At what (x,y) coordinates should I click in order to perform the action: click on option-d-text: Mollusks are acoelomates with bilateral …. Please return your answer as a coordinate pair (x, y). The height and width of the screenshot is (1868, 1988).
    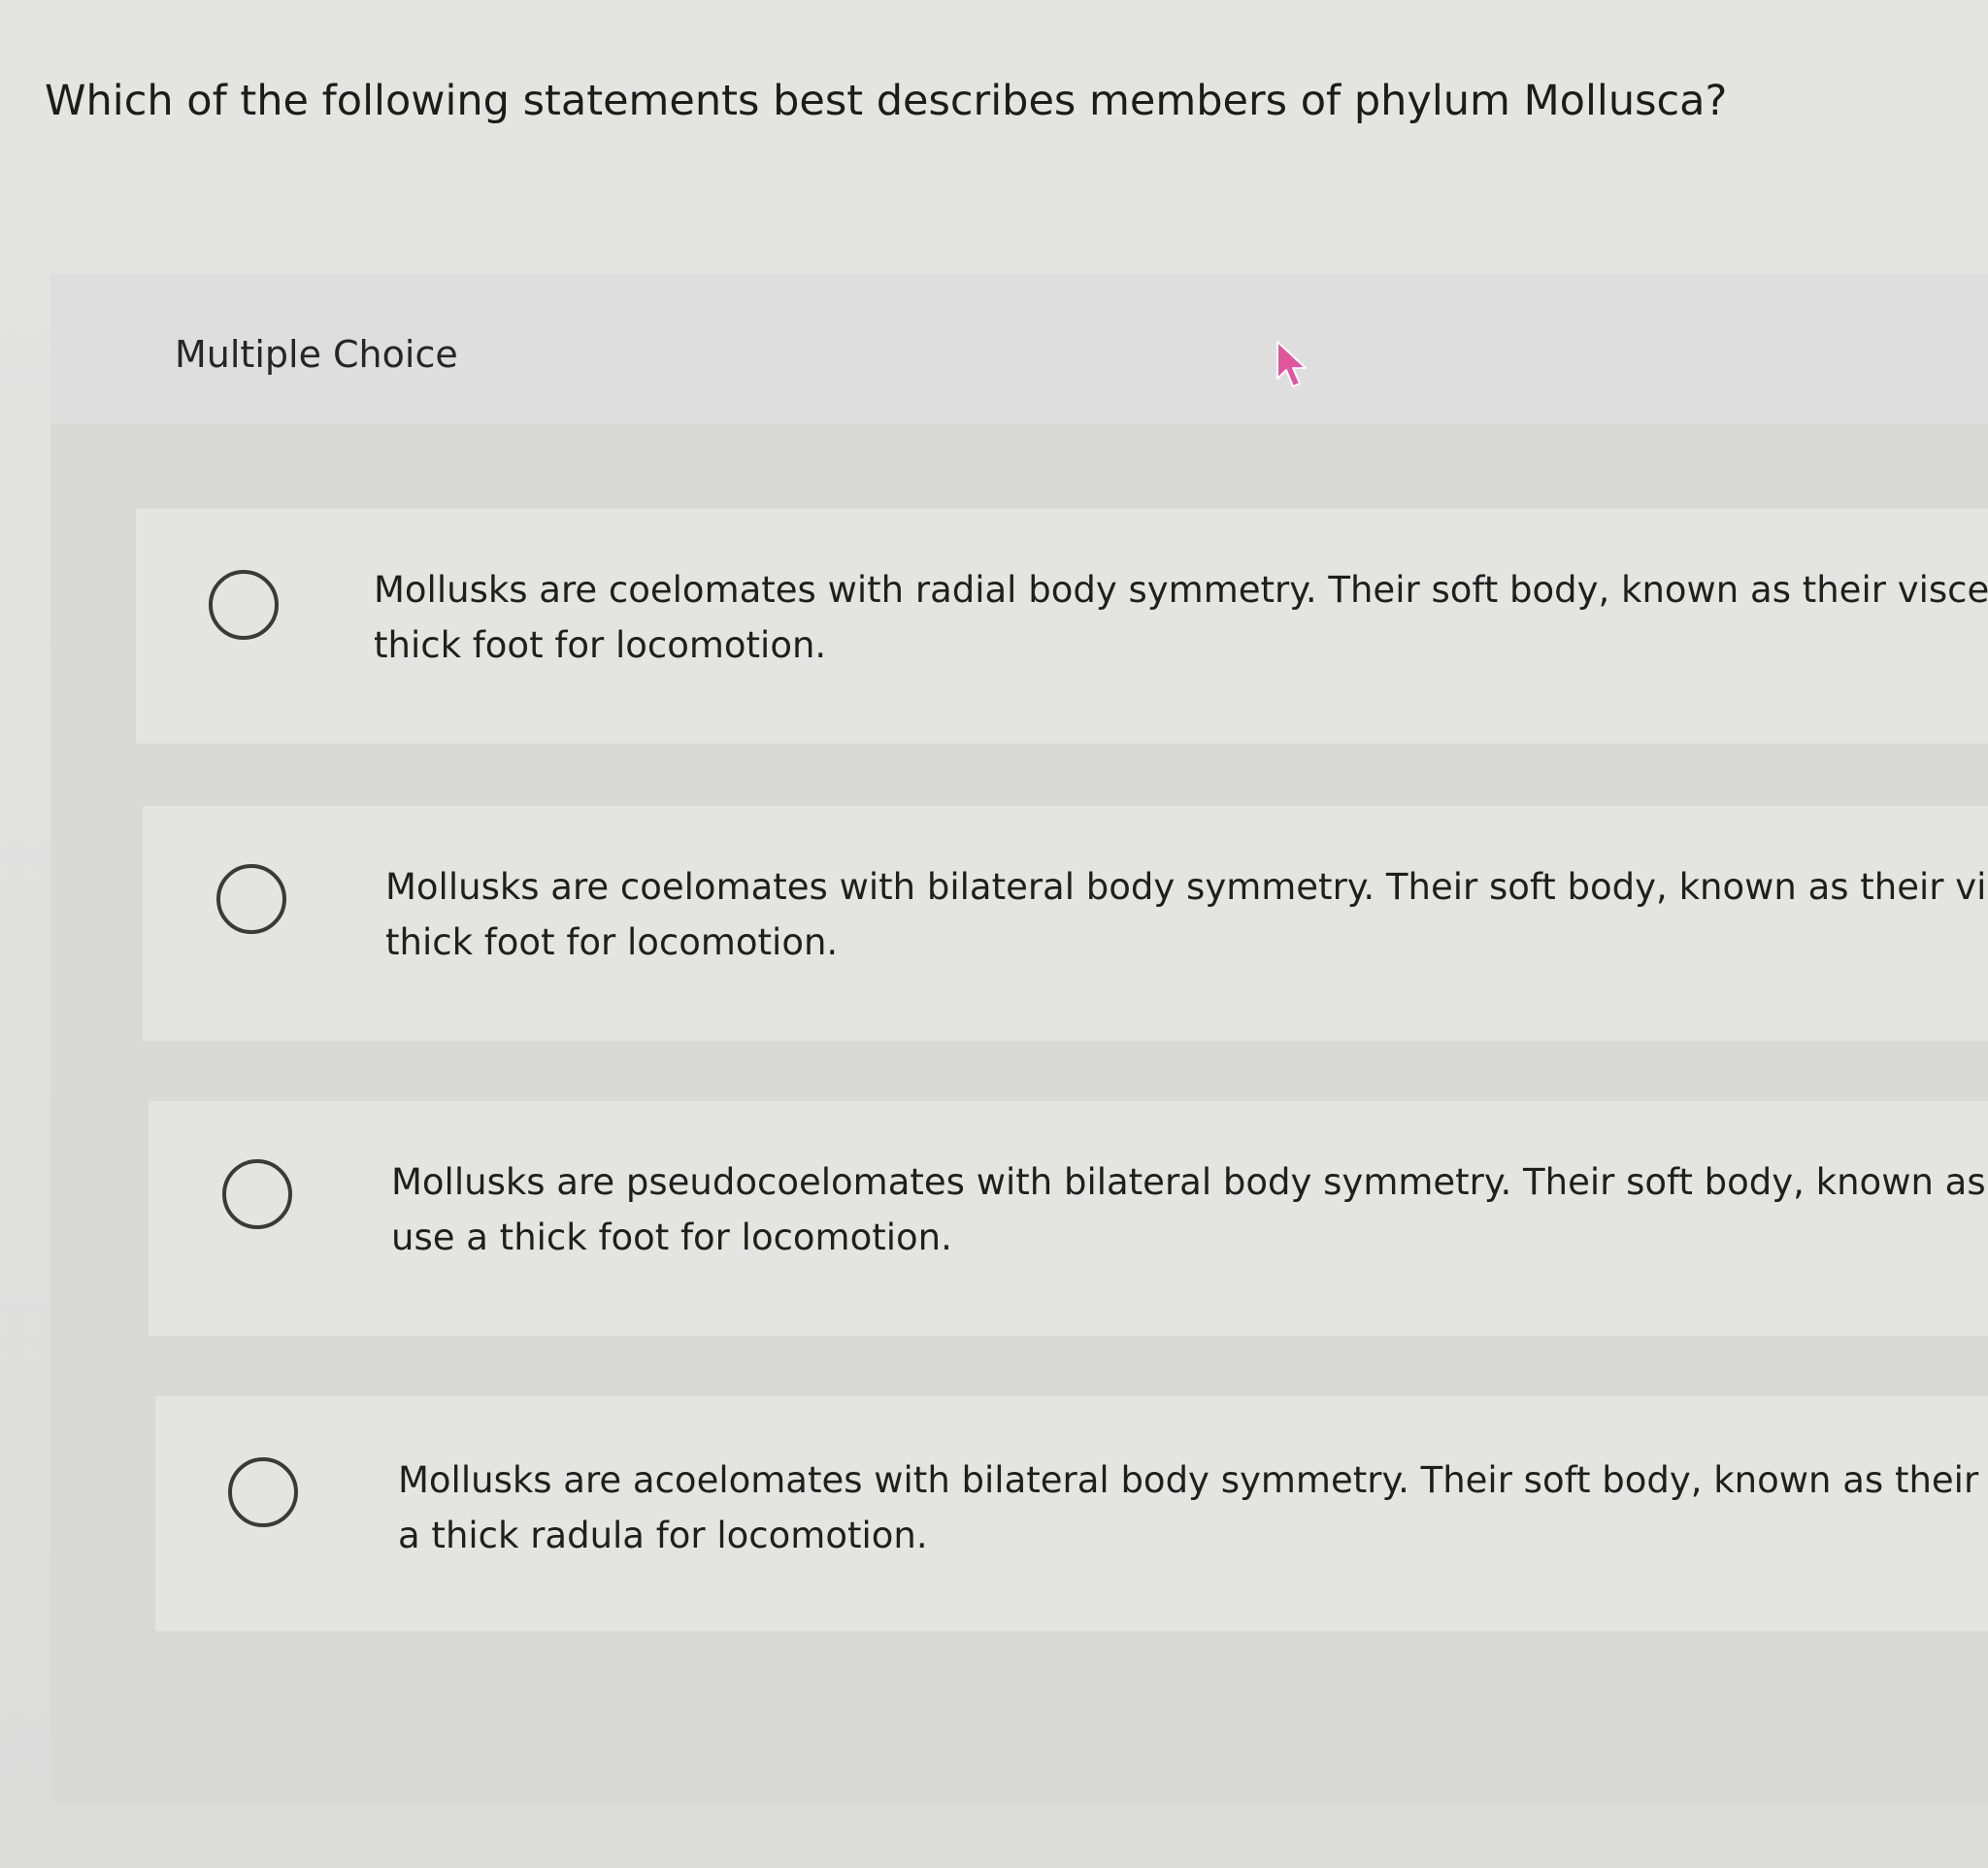
    Looking at the image, I should click on (1193, 1507).